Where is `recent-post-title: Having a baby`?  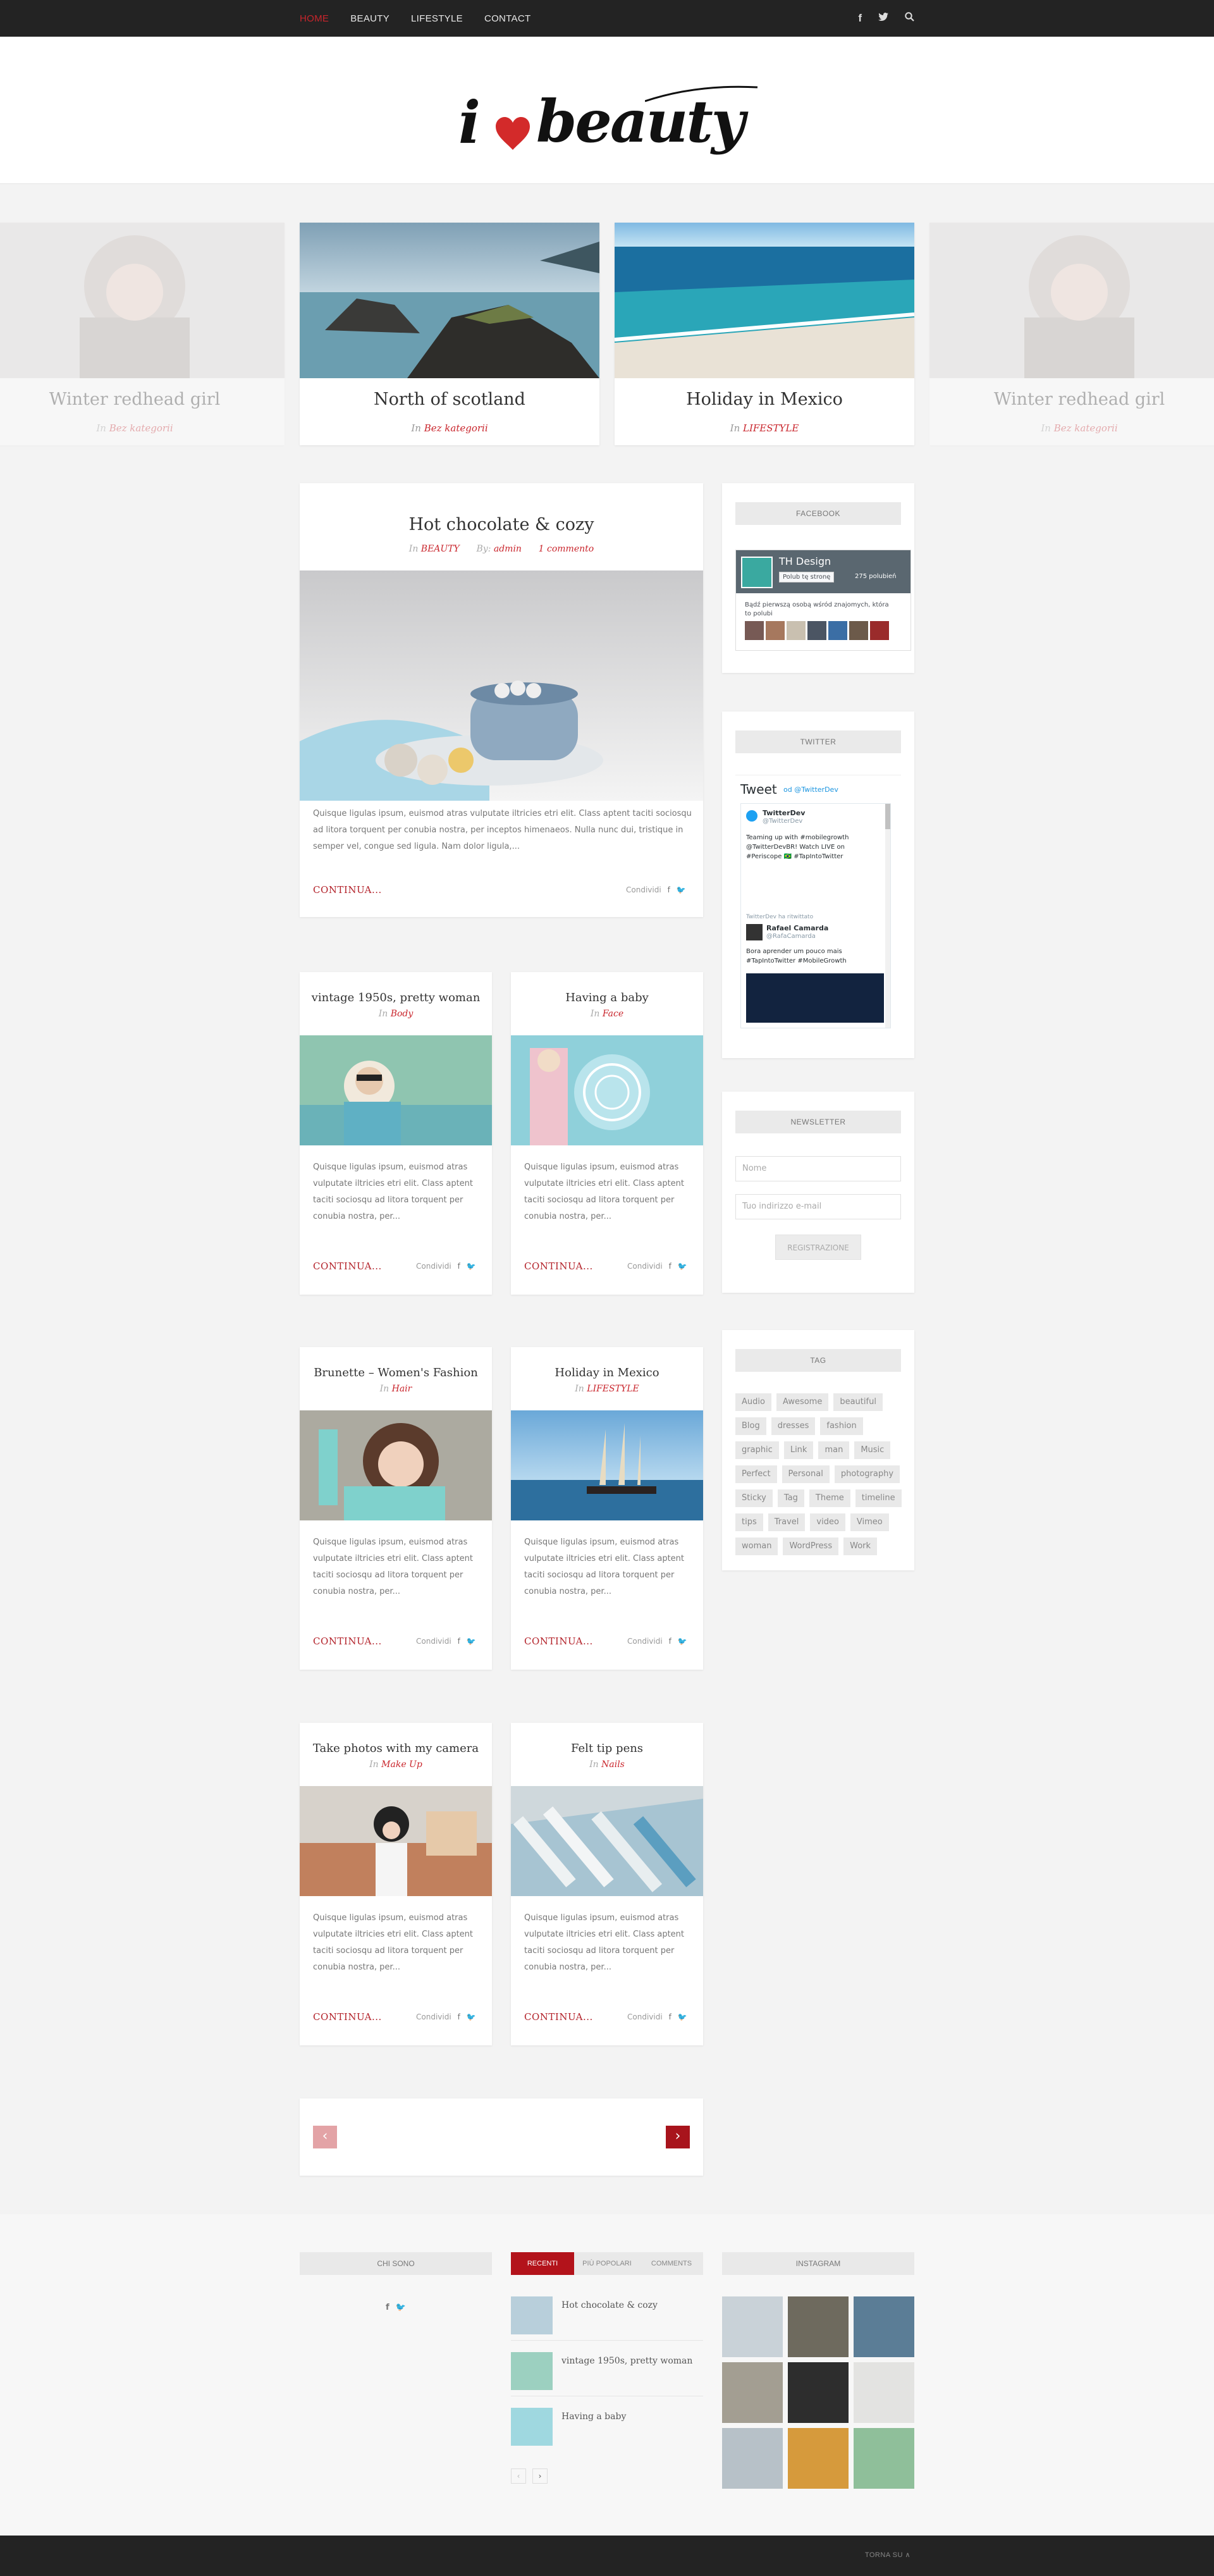
recent-post-title: Having a baby is located at coordinates (593, 2417).